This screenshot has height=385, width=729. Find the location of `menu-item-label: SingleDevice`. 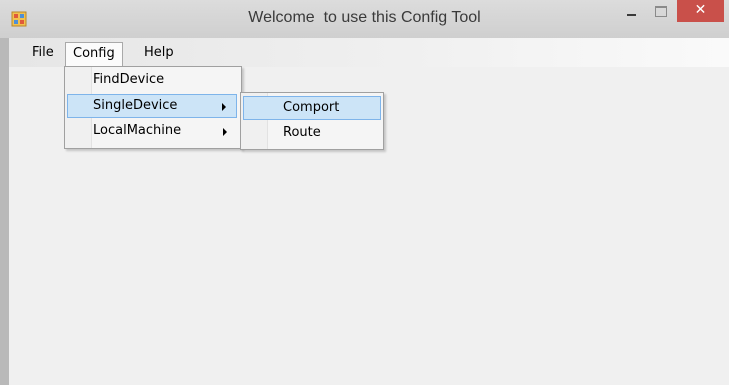

menu-item-label: SingleDevice is located at coordinates (135, 105).